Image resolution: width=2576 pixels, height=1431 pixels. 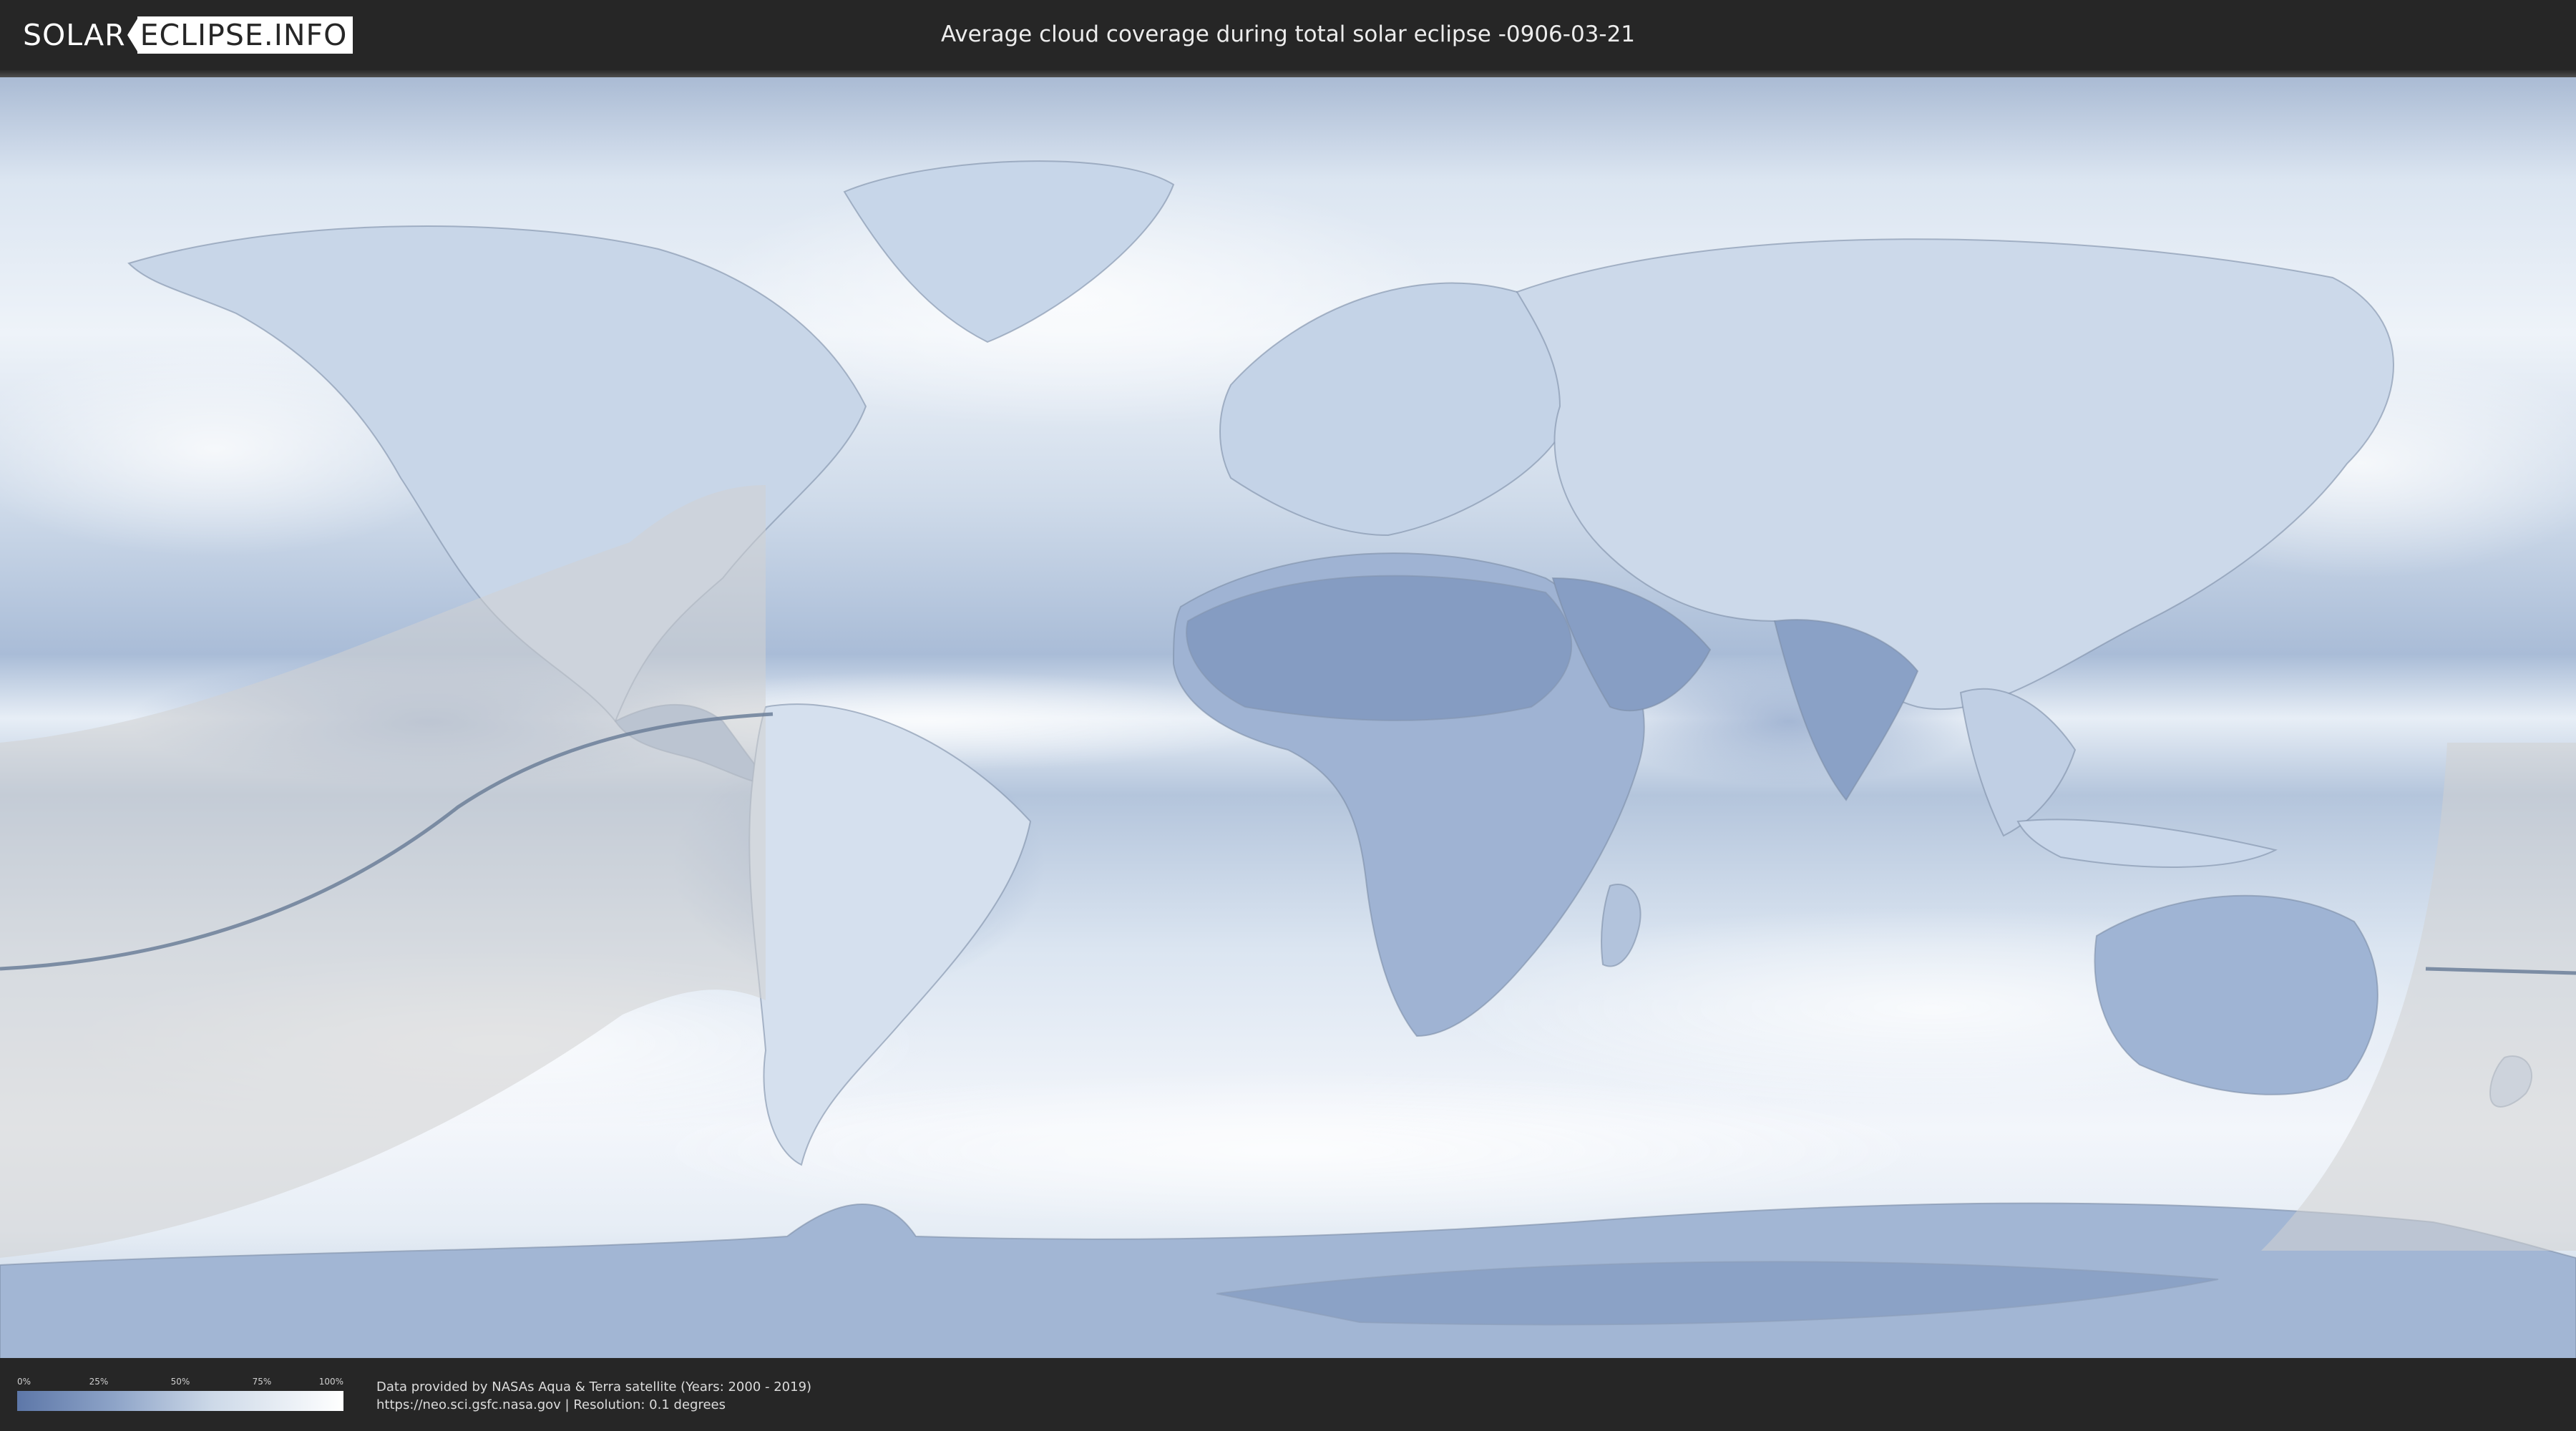 What do you see at coordinates (180, 1401) in the screenshot?
I see `legend-color-bar` at bounding box center [180, 1401].